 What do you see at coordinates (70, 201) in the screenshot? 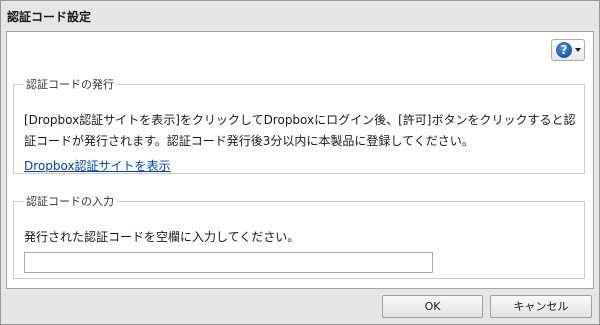
I see `auth-code-input-legend: 認証コードの入力` at bounding box center [70, 201].